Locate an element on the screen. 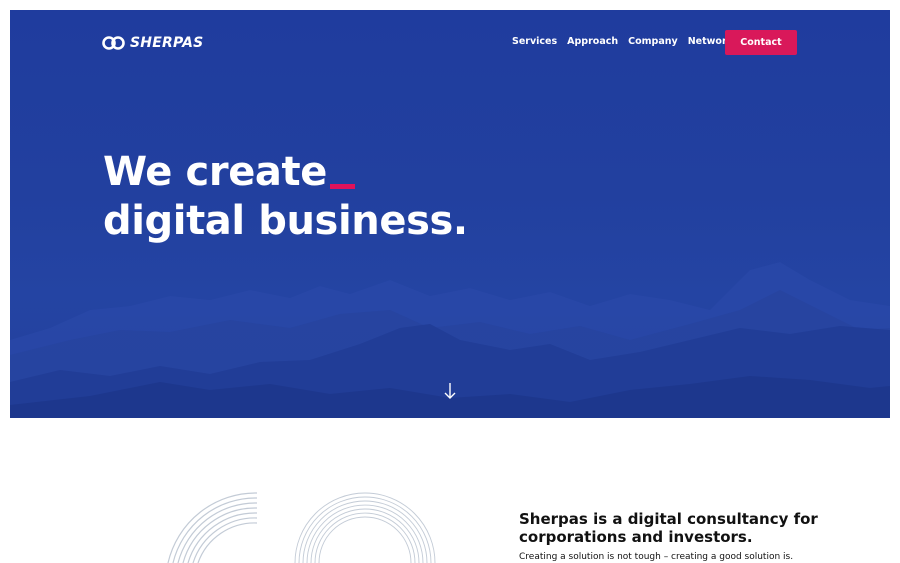  arrow-down-icon is located at coordinates (450, 391).